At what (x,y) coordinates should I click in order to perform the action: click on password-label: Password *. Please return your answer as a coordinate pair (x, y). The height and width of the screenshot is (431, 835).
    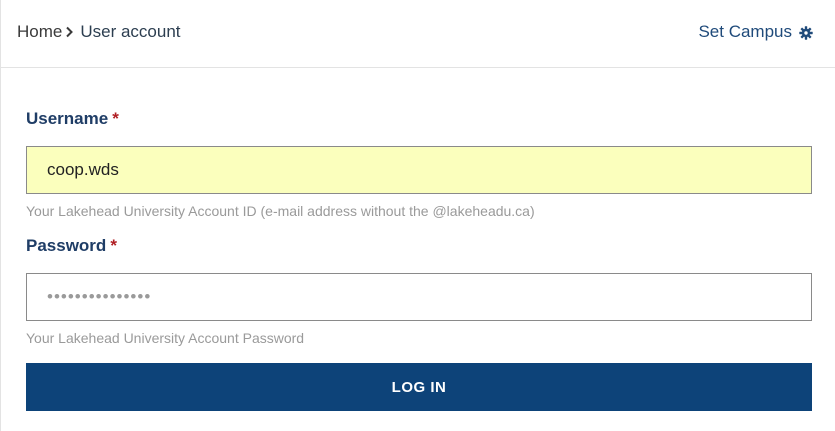
    Looking at the image, I should click on (71, 246).